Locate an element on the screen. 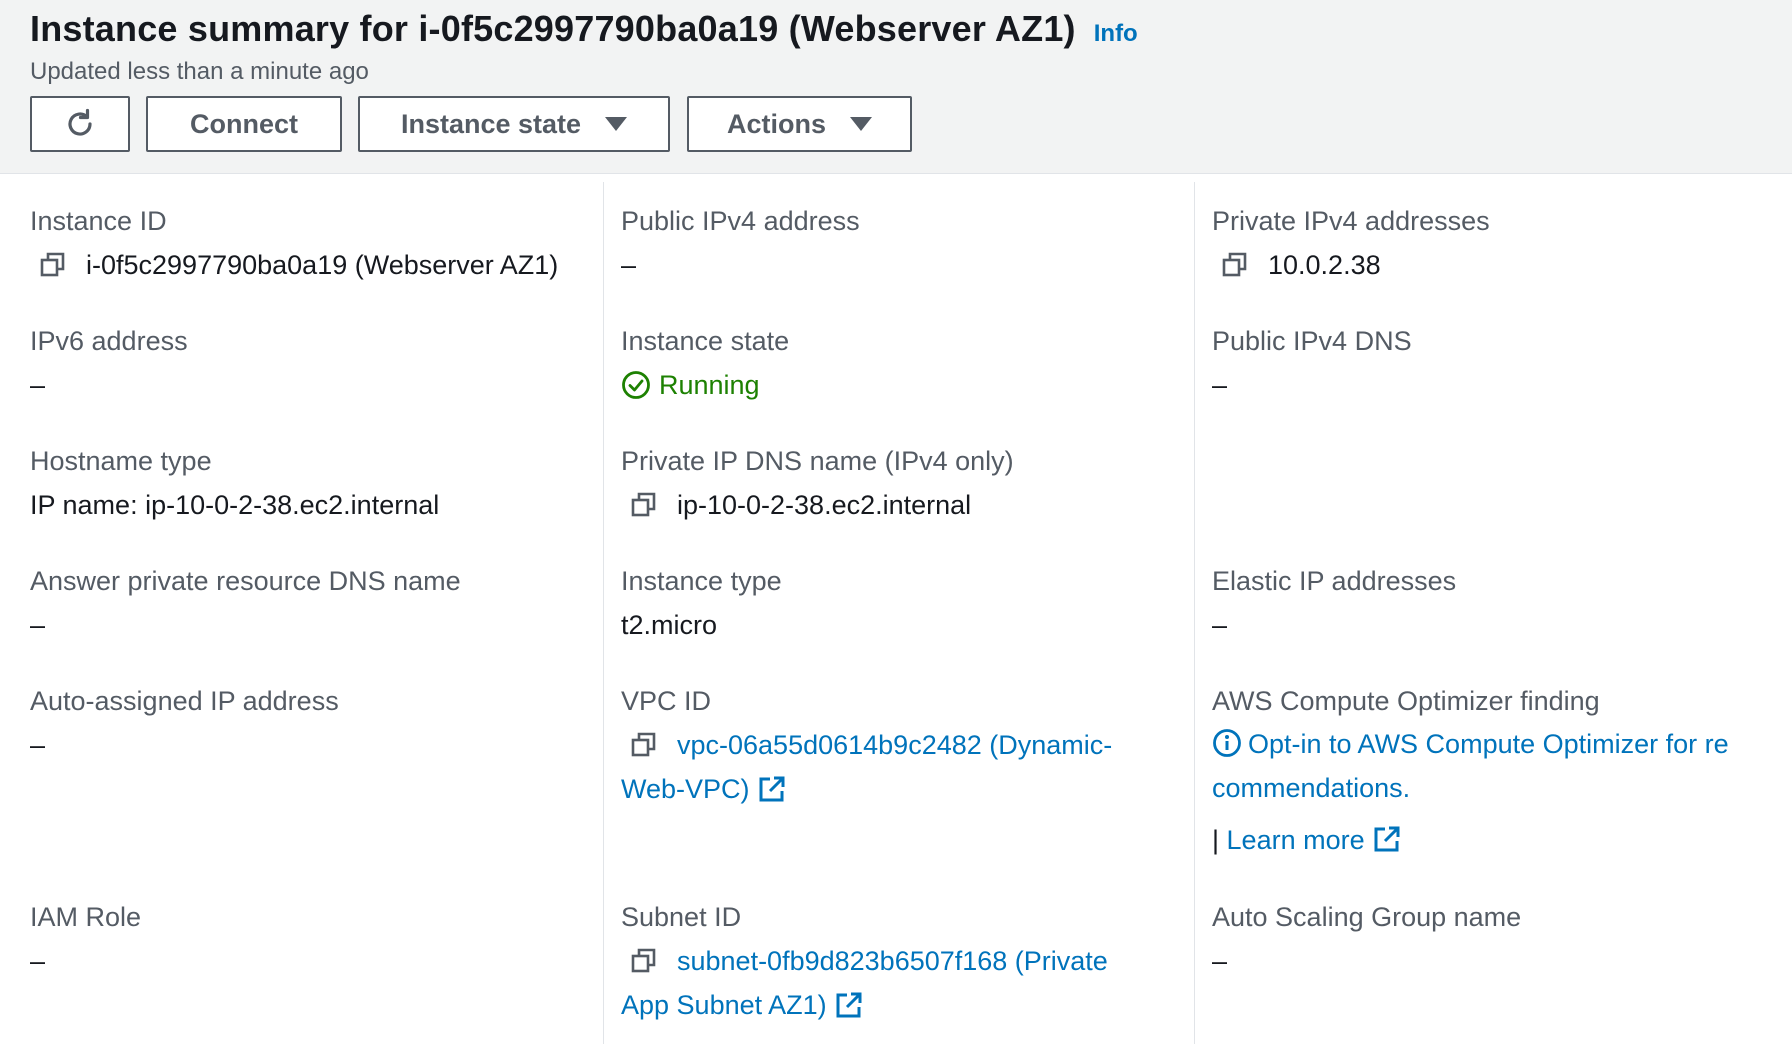  field-value: 10.0.2.38 is located at coordinates (1351, 265).